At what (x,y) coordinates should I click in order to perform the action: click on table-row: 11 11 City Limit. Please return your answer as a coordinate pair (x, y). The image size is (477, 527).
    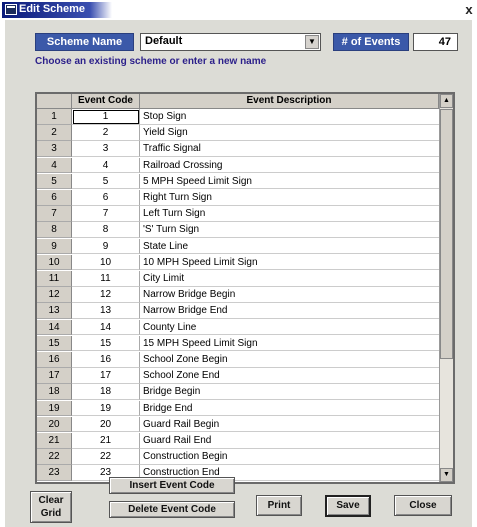
    Looking at the image, I should click on (238, 279).